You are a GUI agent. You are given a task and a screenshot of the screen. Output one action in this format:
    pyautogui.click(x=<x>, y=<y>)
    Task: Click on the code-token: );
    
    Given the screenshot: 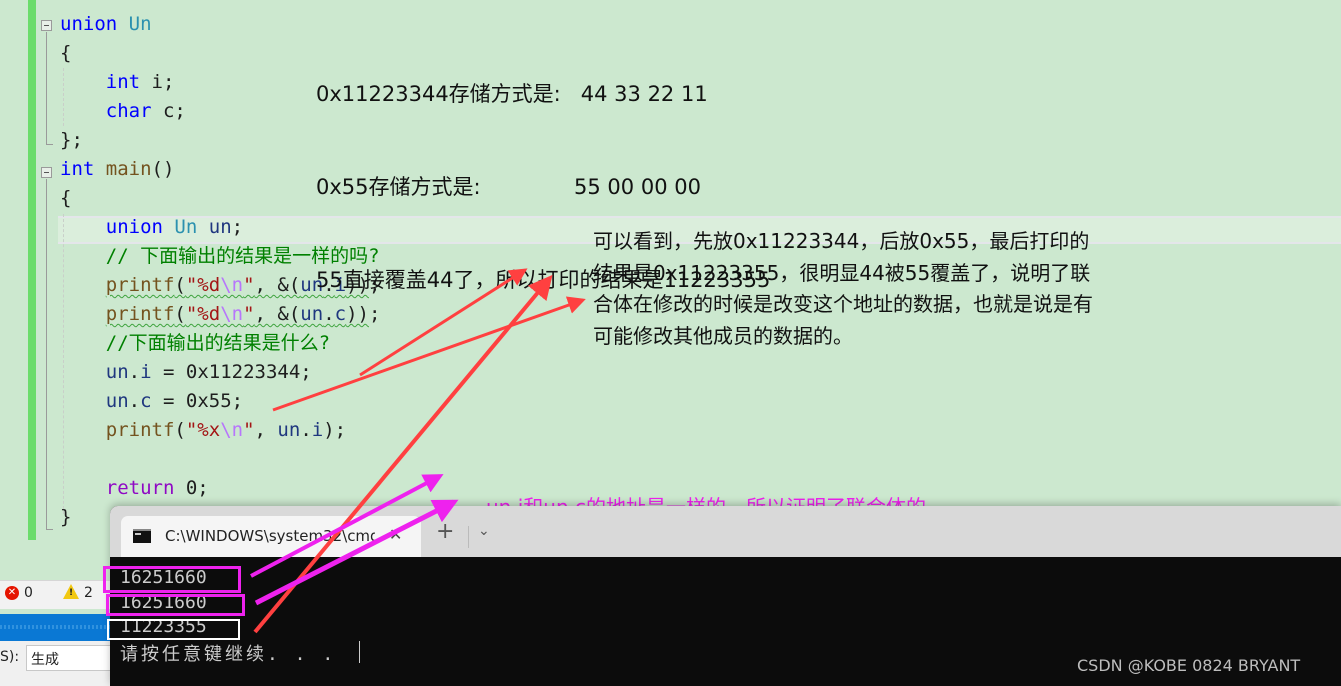 What is the action you would take?
    pyautogui.click(x=335, y=430)
    